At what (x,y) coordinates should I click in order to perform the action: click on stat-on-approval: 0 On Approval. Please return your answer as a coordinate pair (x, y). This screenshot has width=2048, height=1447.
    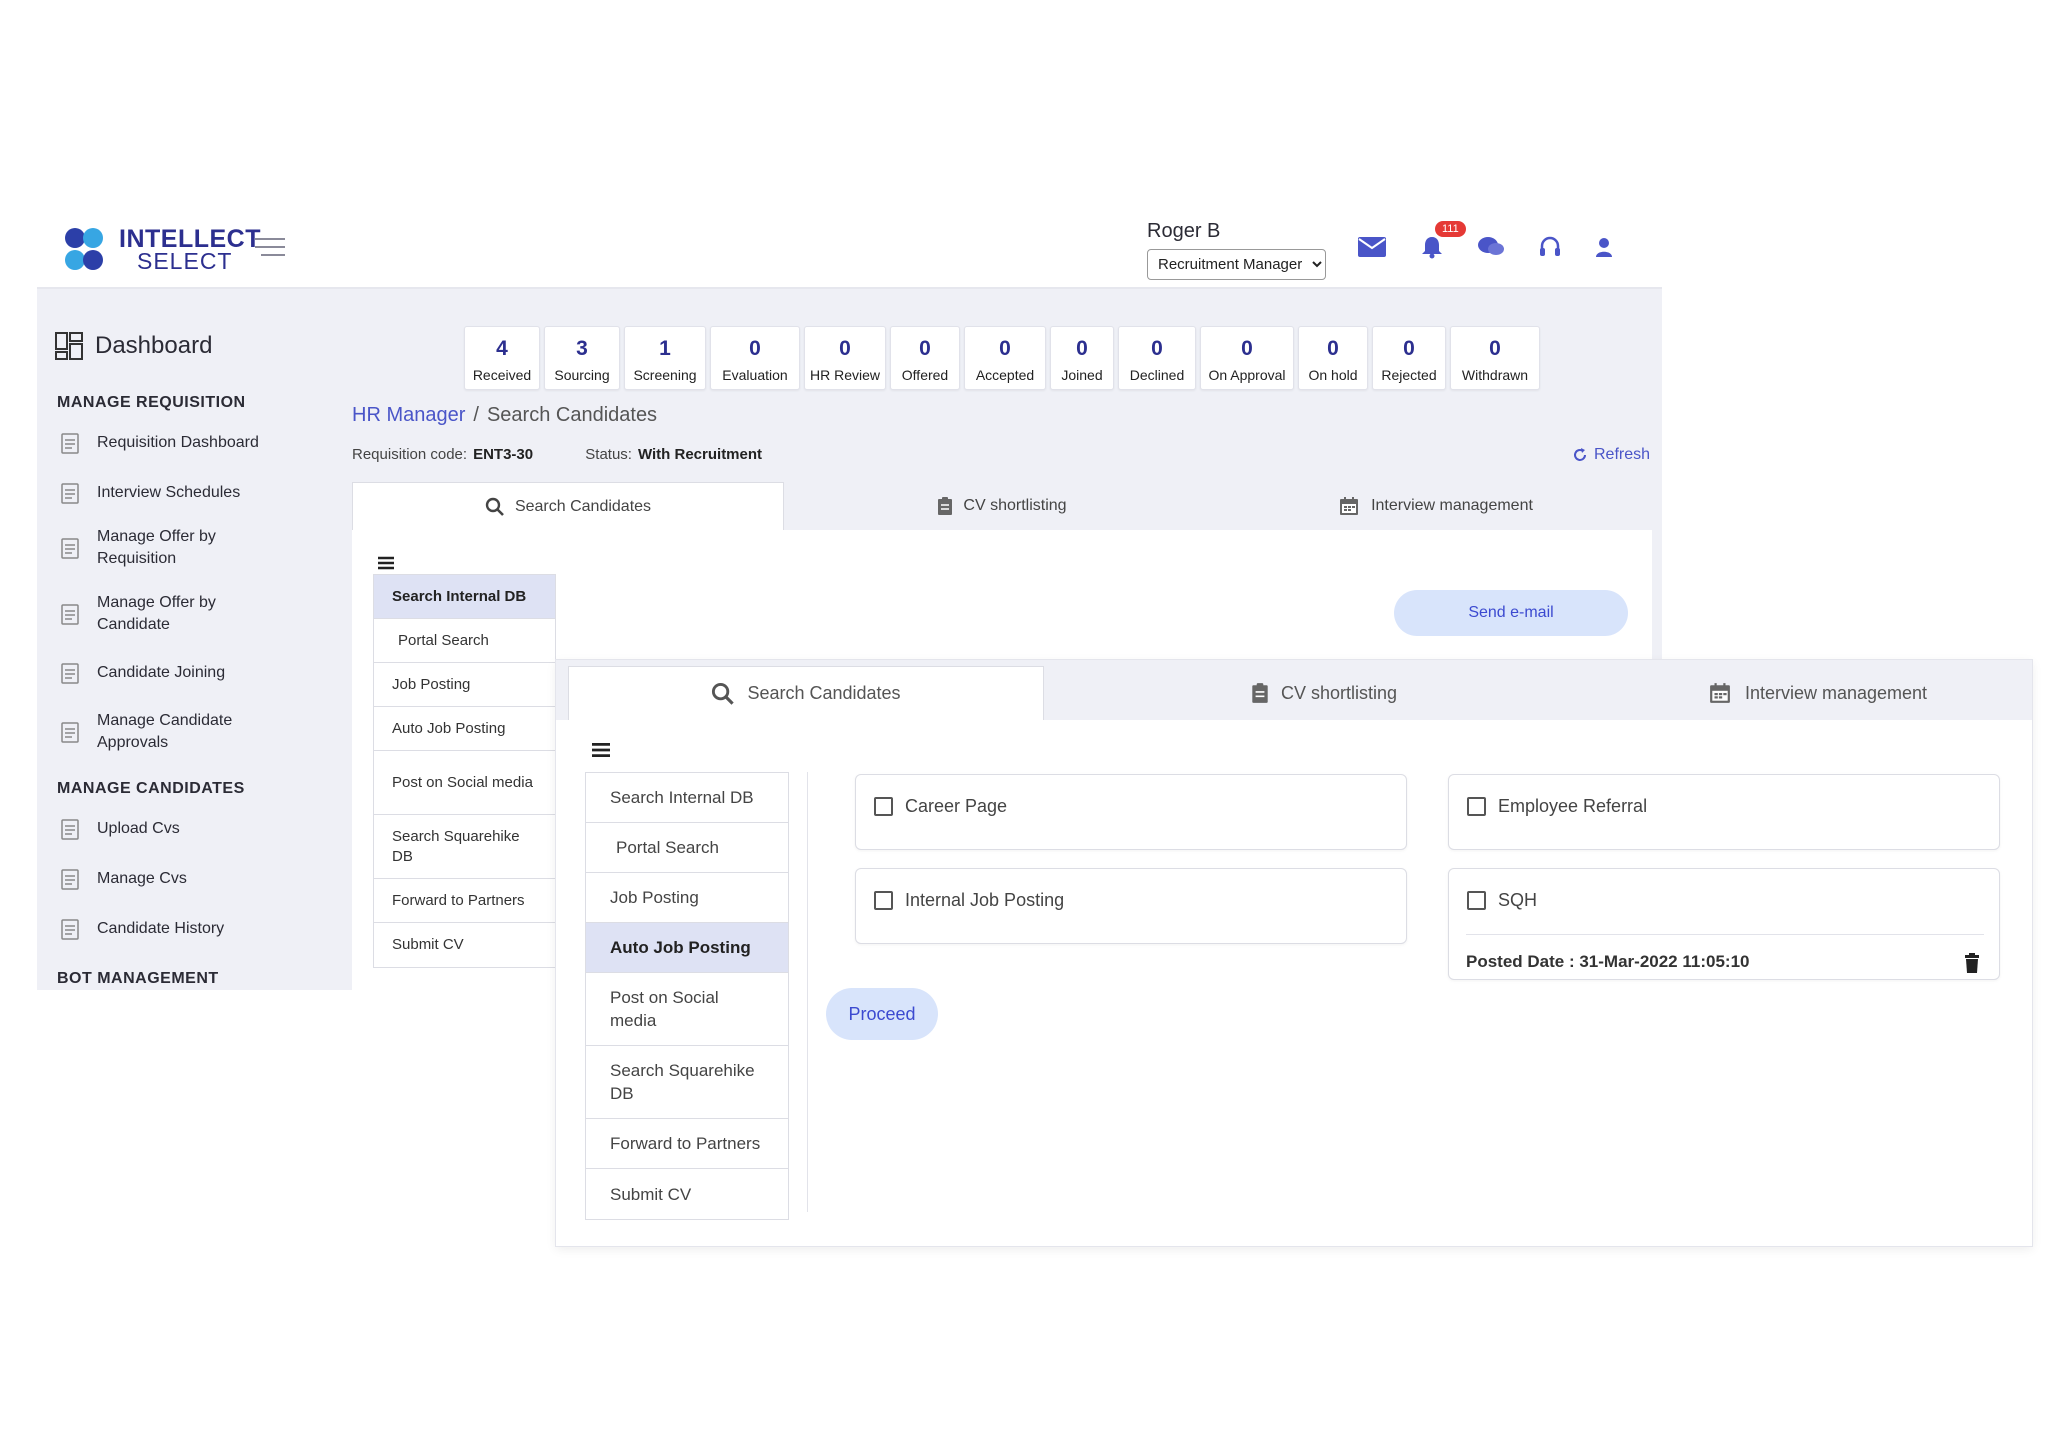
    Looking at the image, I should click on (1247, 358).